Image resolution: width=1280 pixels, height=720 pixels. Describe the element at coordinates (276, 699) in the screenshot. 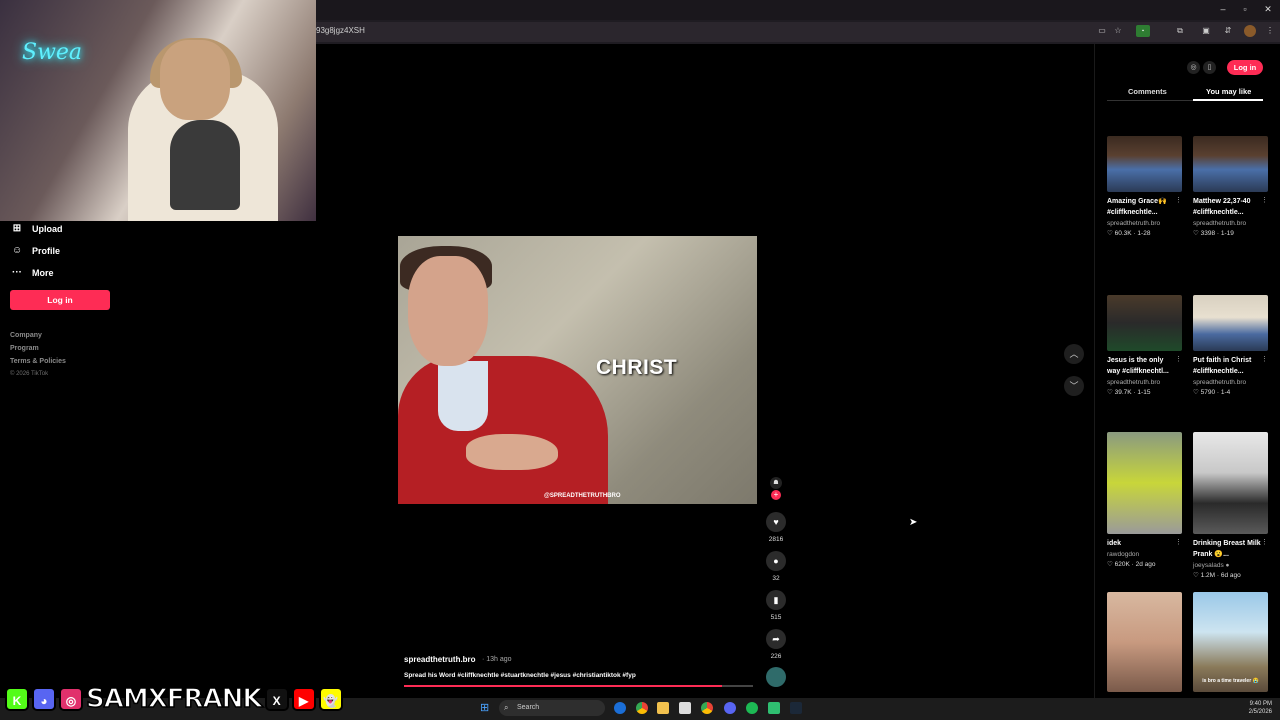

I see `x-icon: X` at that location.